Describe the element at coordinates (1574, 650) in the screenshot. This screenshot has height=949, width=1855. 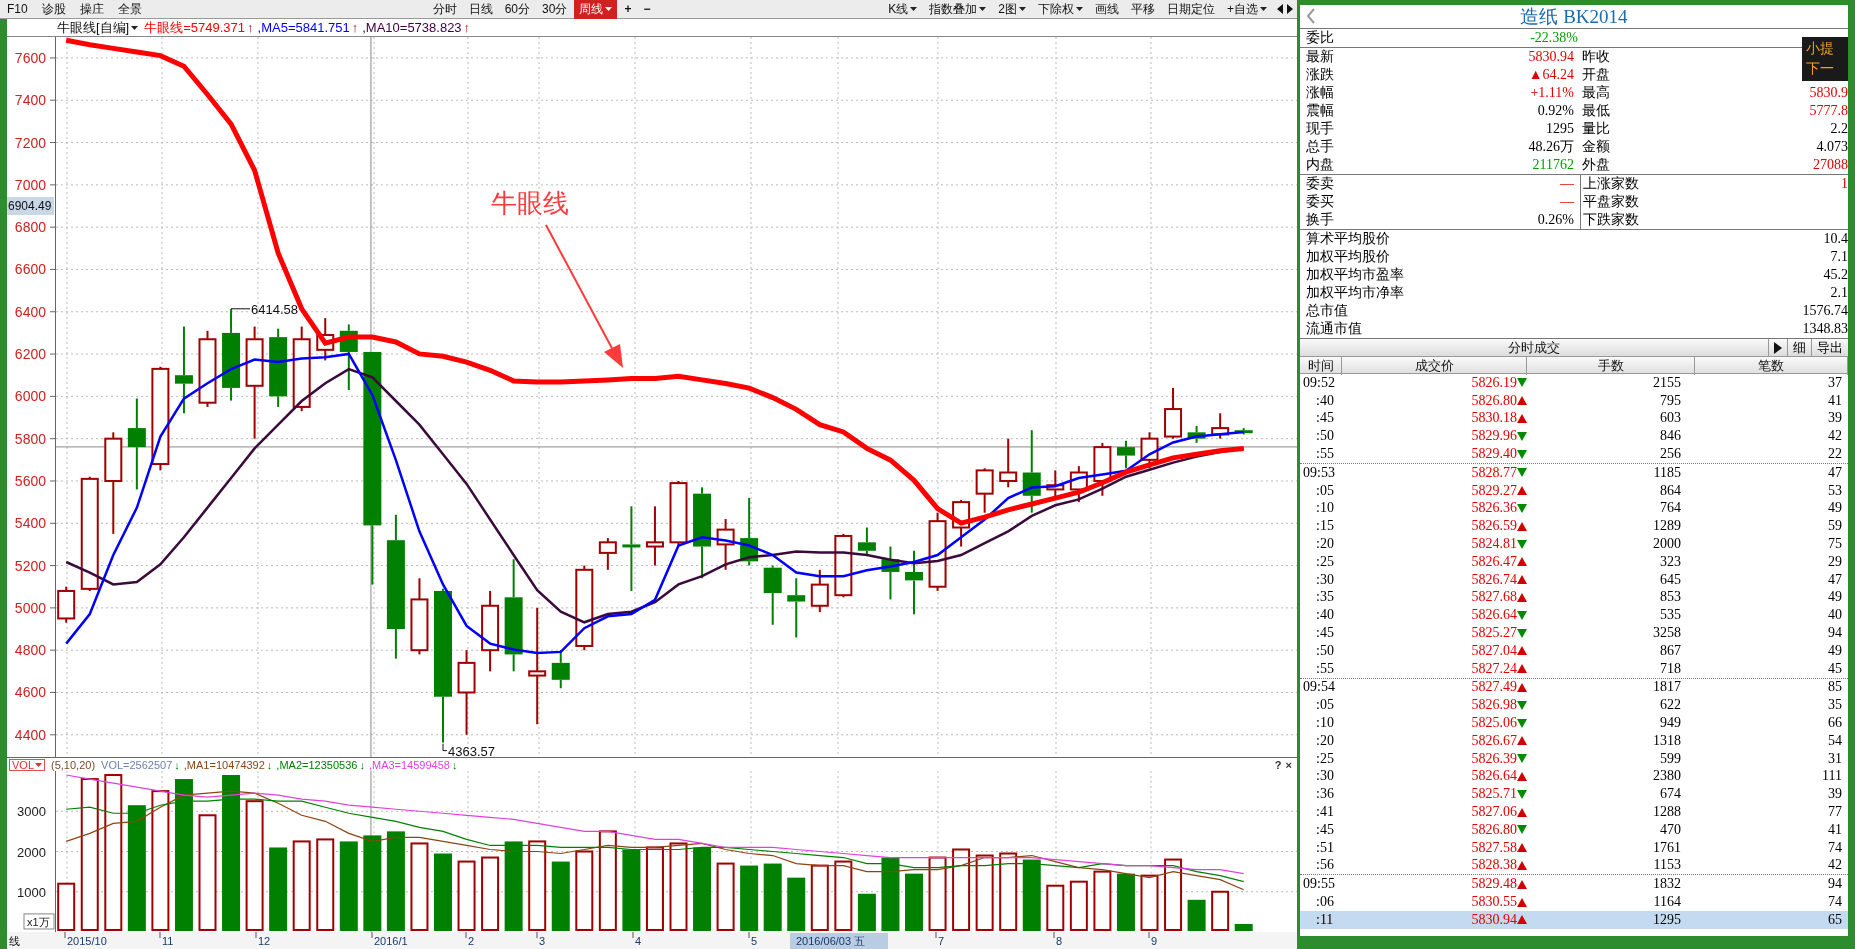
I see `trade-row: :50 5827.04 867 49` at that location.